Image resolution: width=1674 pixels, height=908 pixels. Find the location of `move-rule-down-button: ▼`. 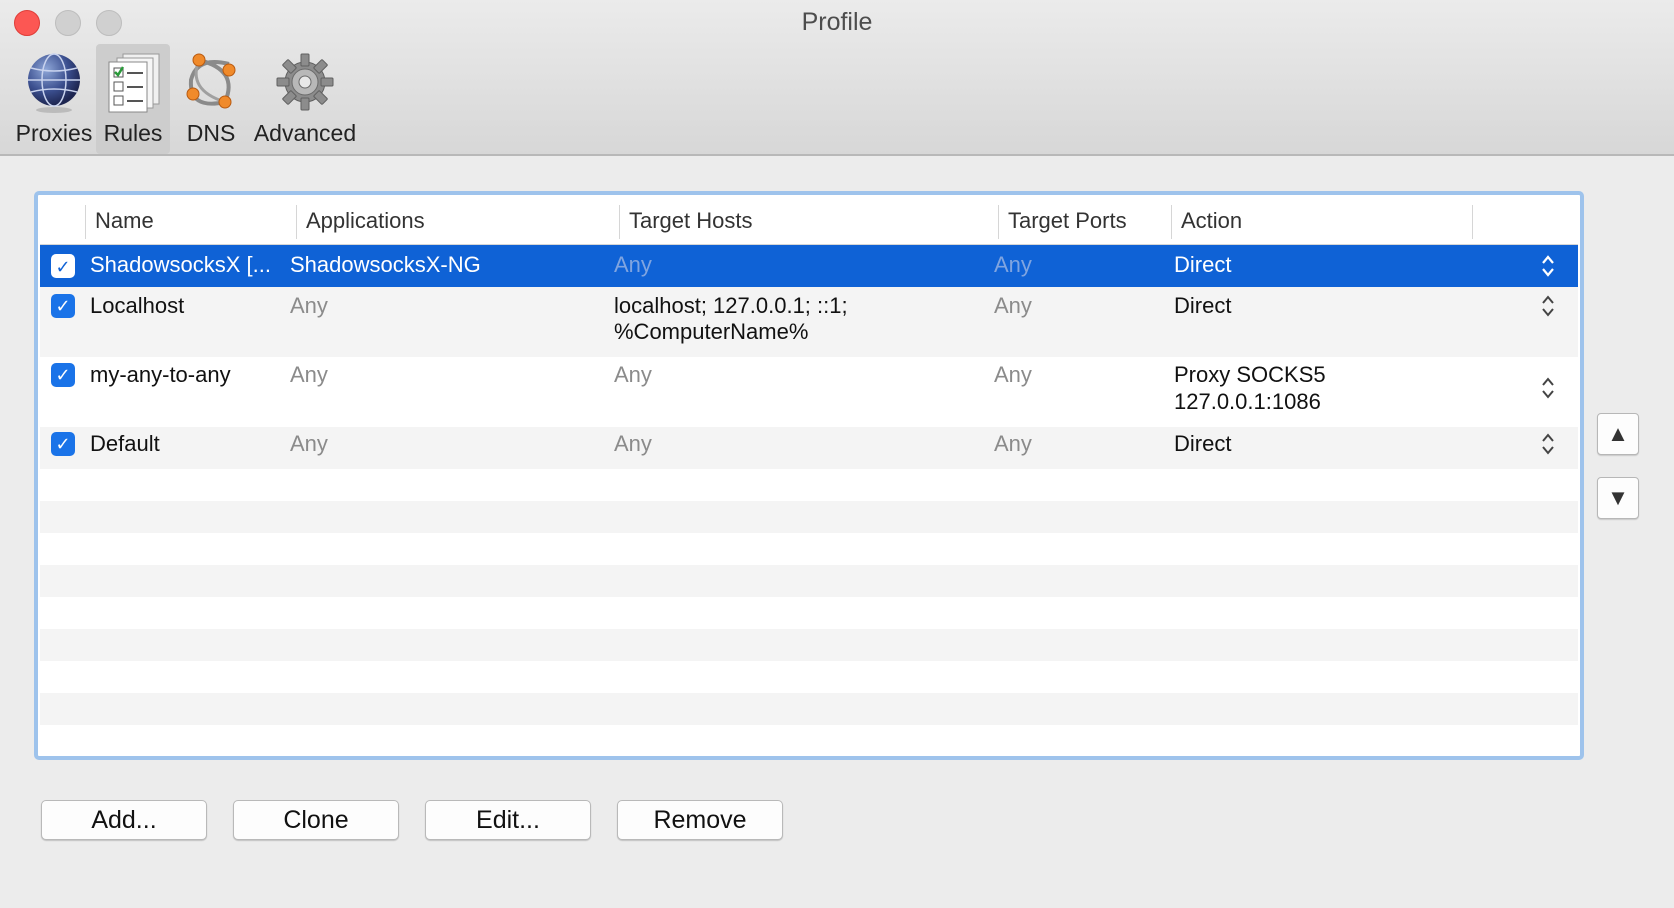

move-rule-down-button: ▼ is located at coordinates (1618, 498).